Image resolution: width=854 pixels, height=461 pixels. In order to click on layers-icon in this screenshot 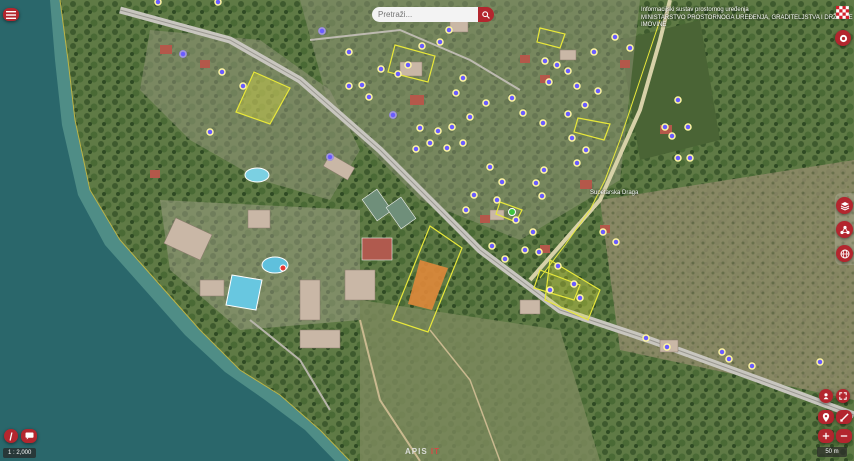, I will do `click(844, 206)`.